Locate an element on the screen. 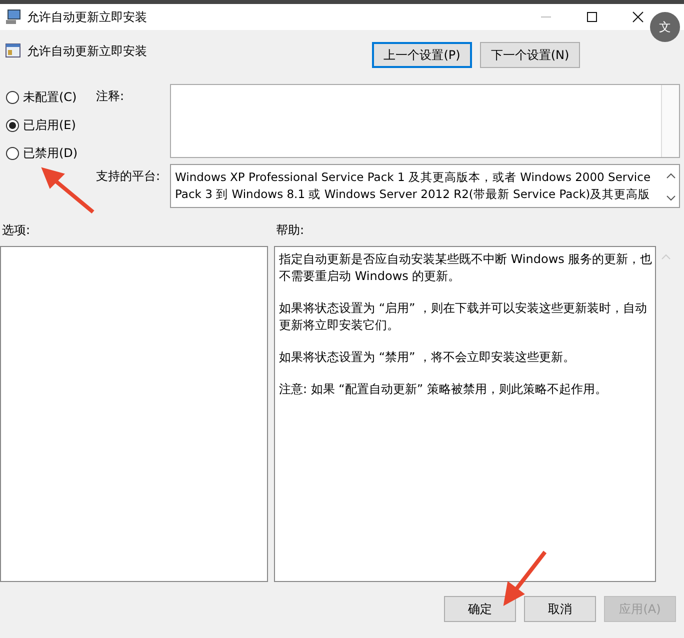  nav-button: 下一个设置(N) is located at coordinates (530, 55).